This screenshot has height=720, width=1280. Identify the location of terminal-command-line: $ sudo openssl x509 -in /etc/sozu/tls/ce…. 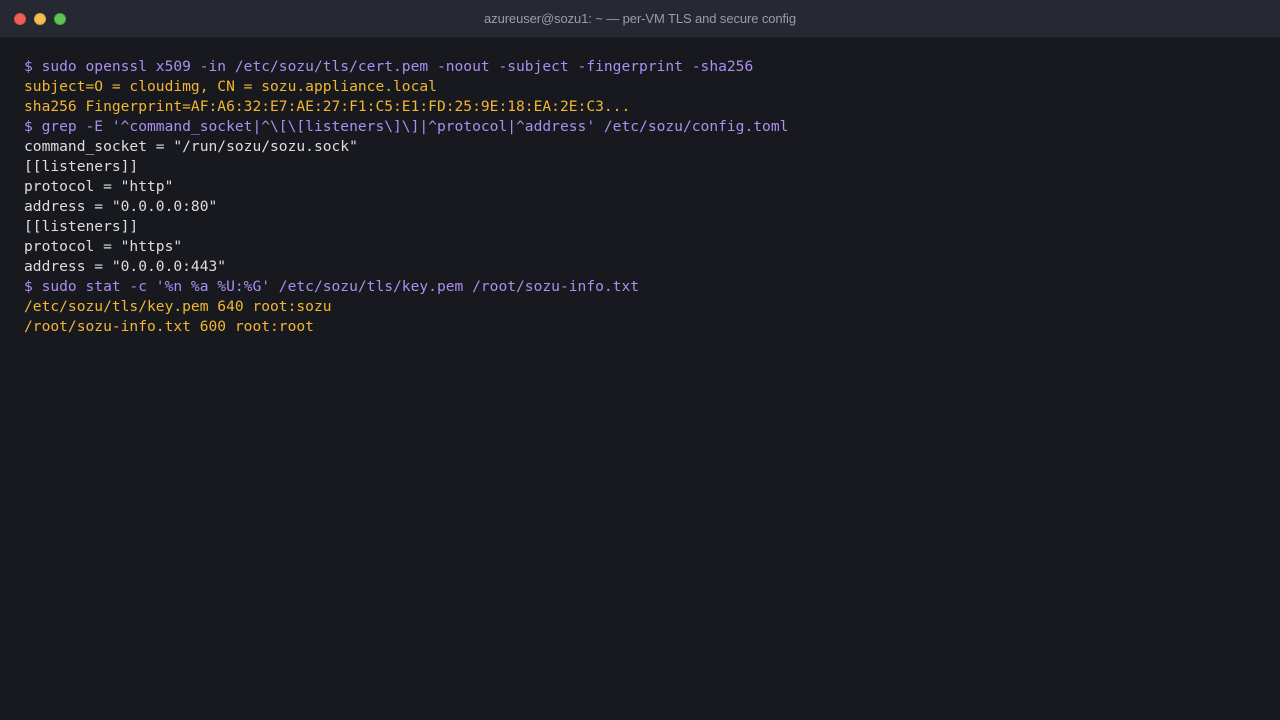
(389, 66).